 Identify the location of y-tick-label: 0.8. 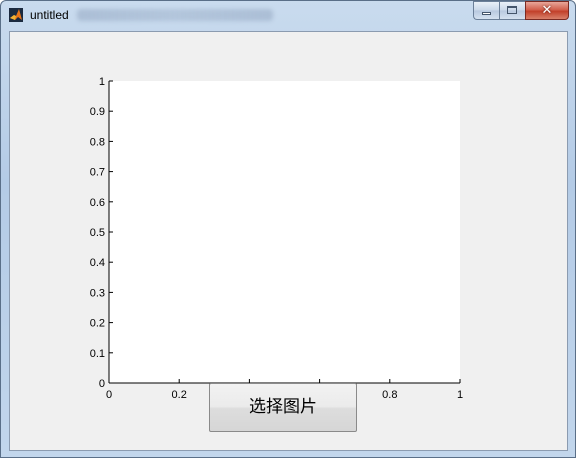
(97, 142).